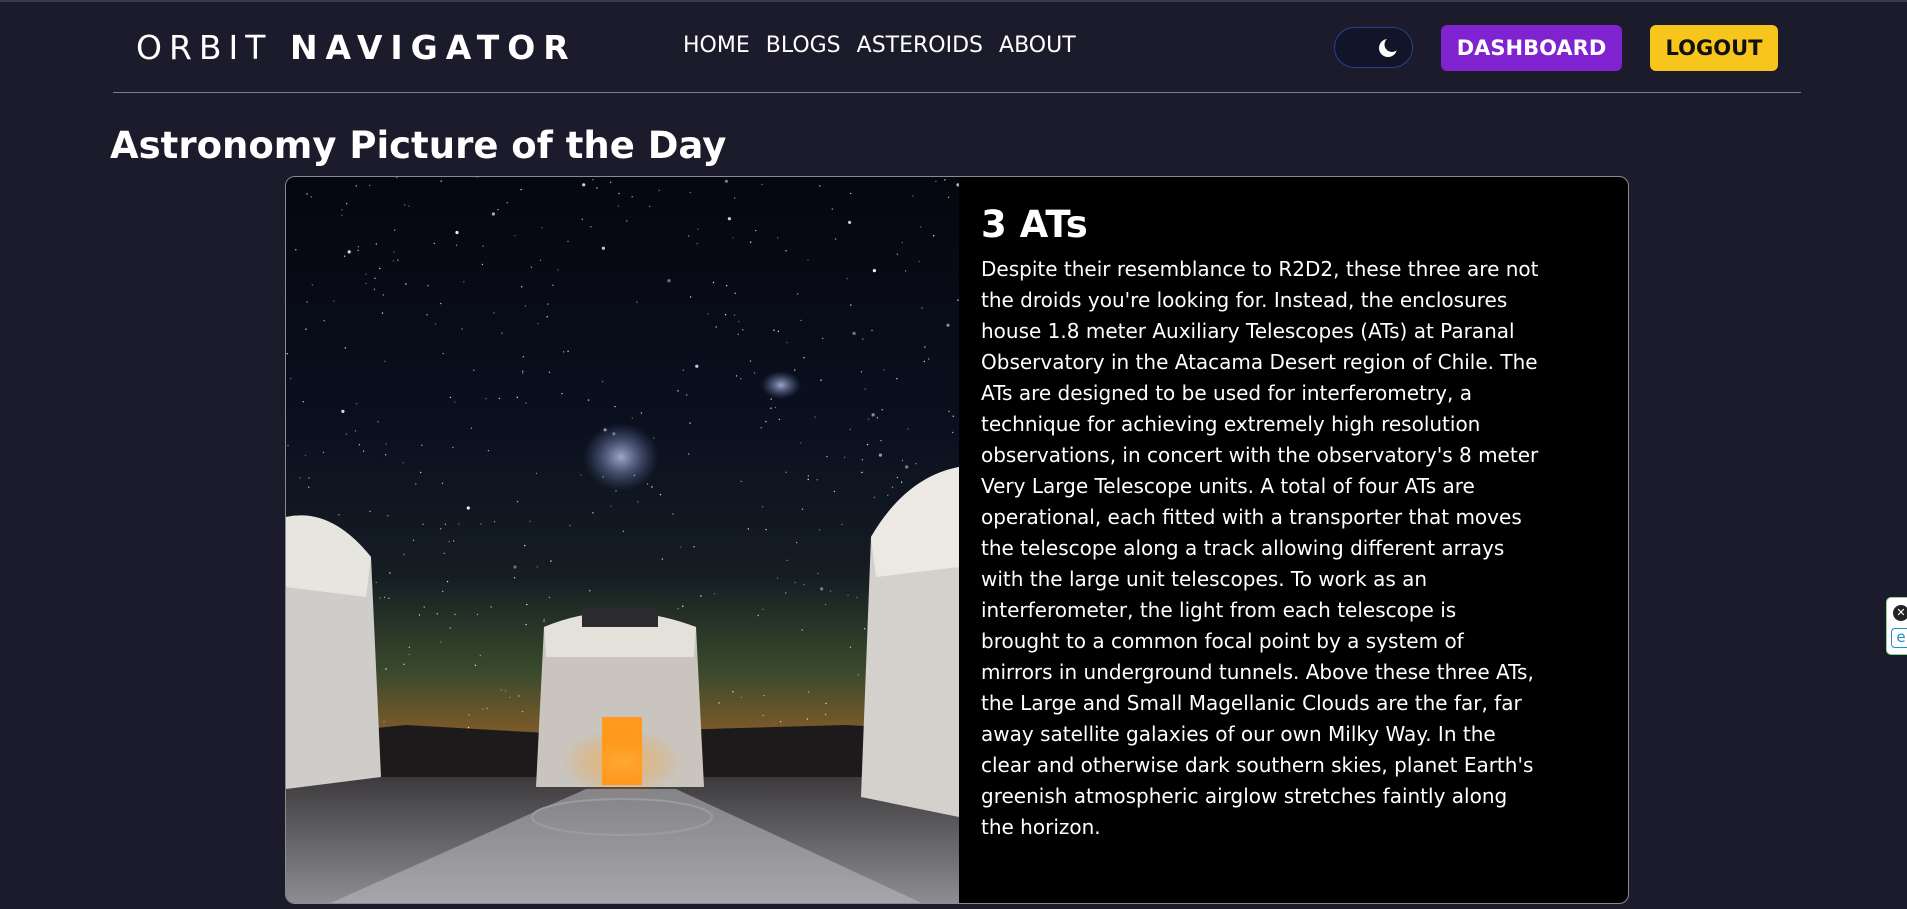 The image size is (1907, 909). I want to click on logout-button: LOGOUT, so click(1714, 48).